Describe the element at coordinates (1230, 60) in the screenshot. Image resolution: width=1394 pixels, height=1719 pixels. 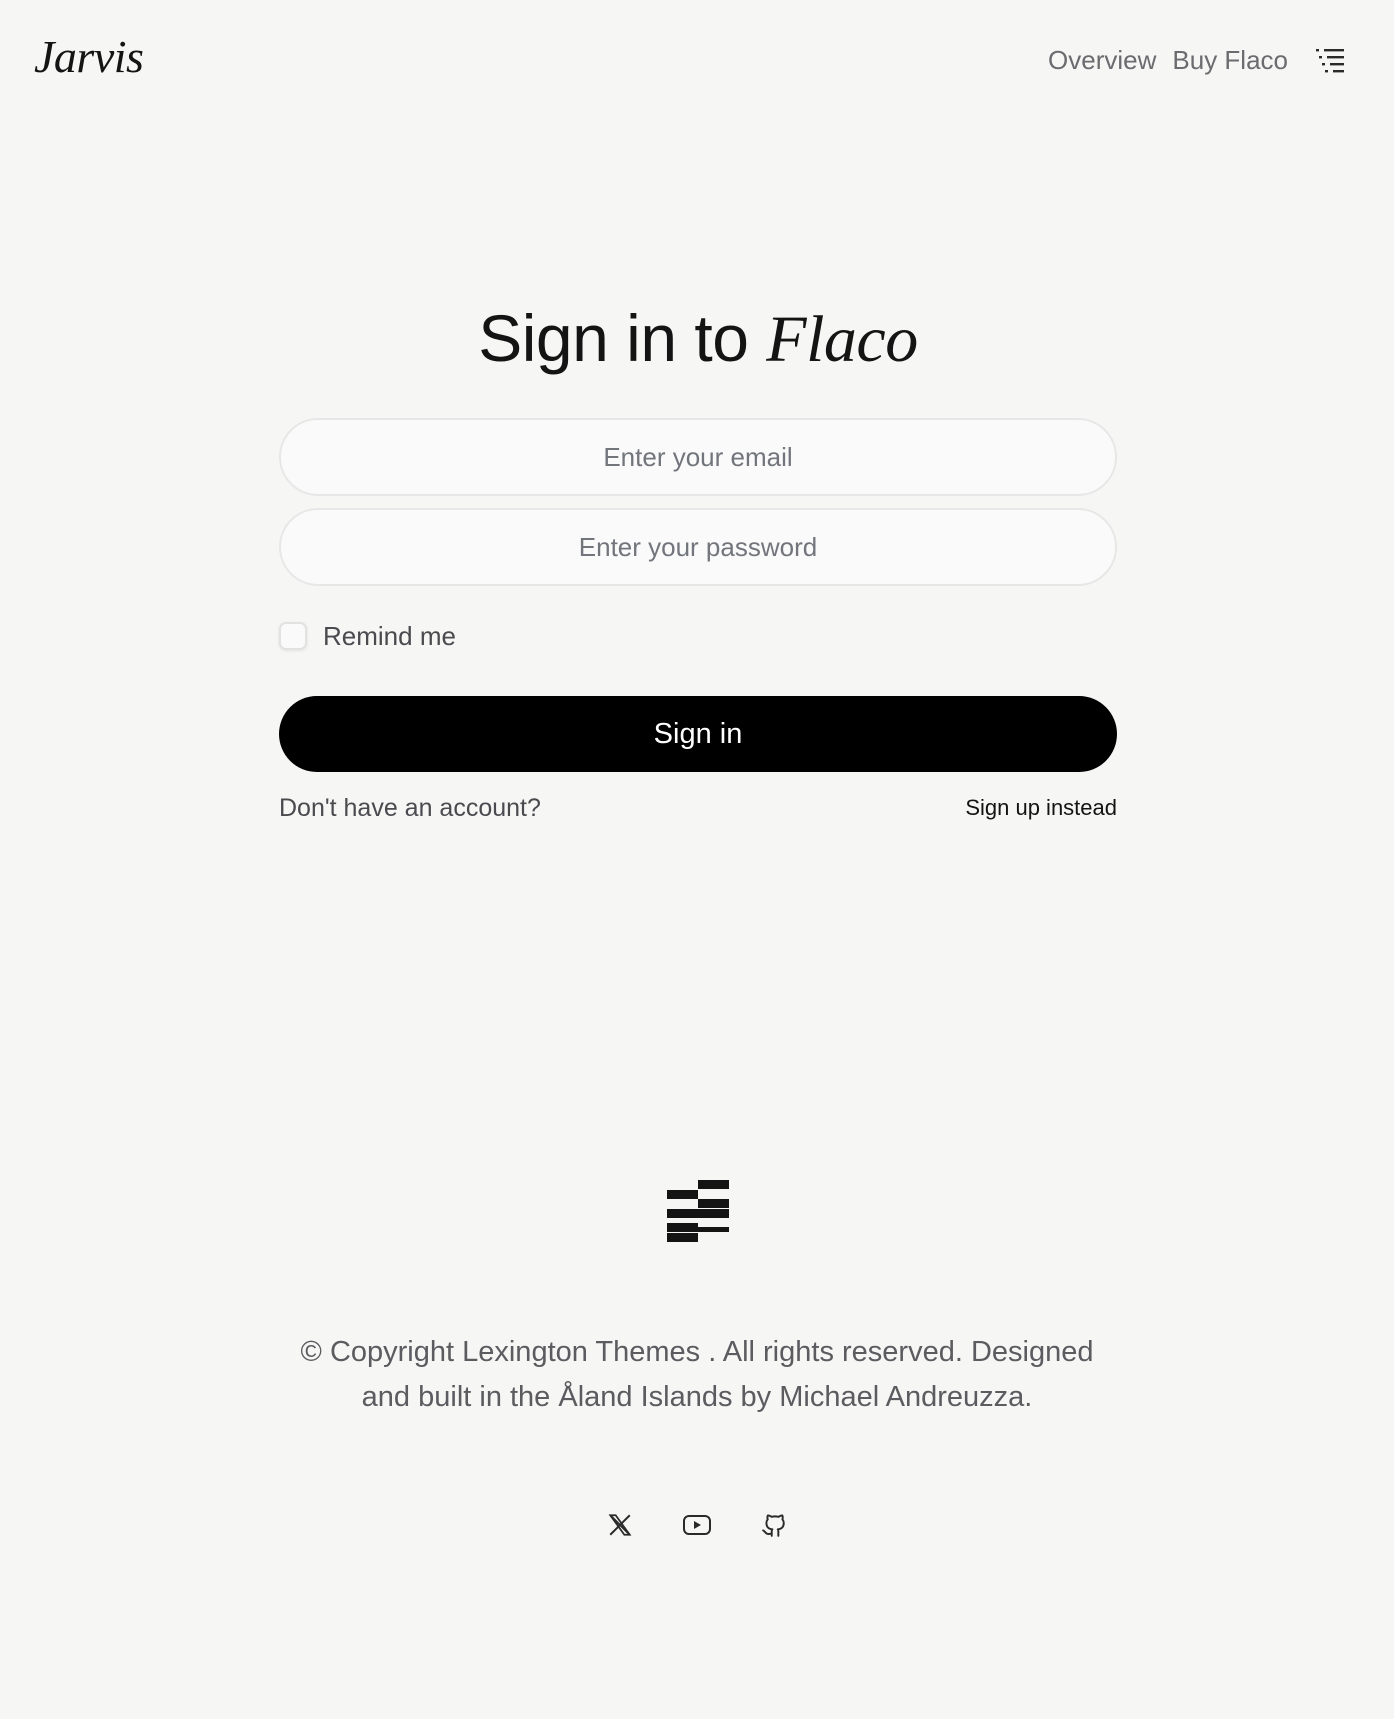
I see `nav-buy-link: Buy Flaco` at that location.